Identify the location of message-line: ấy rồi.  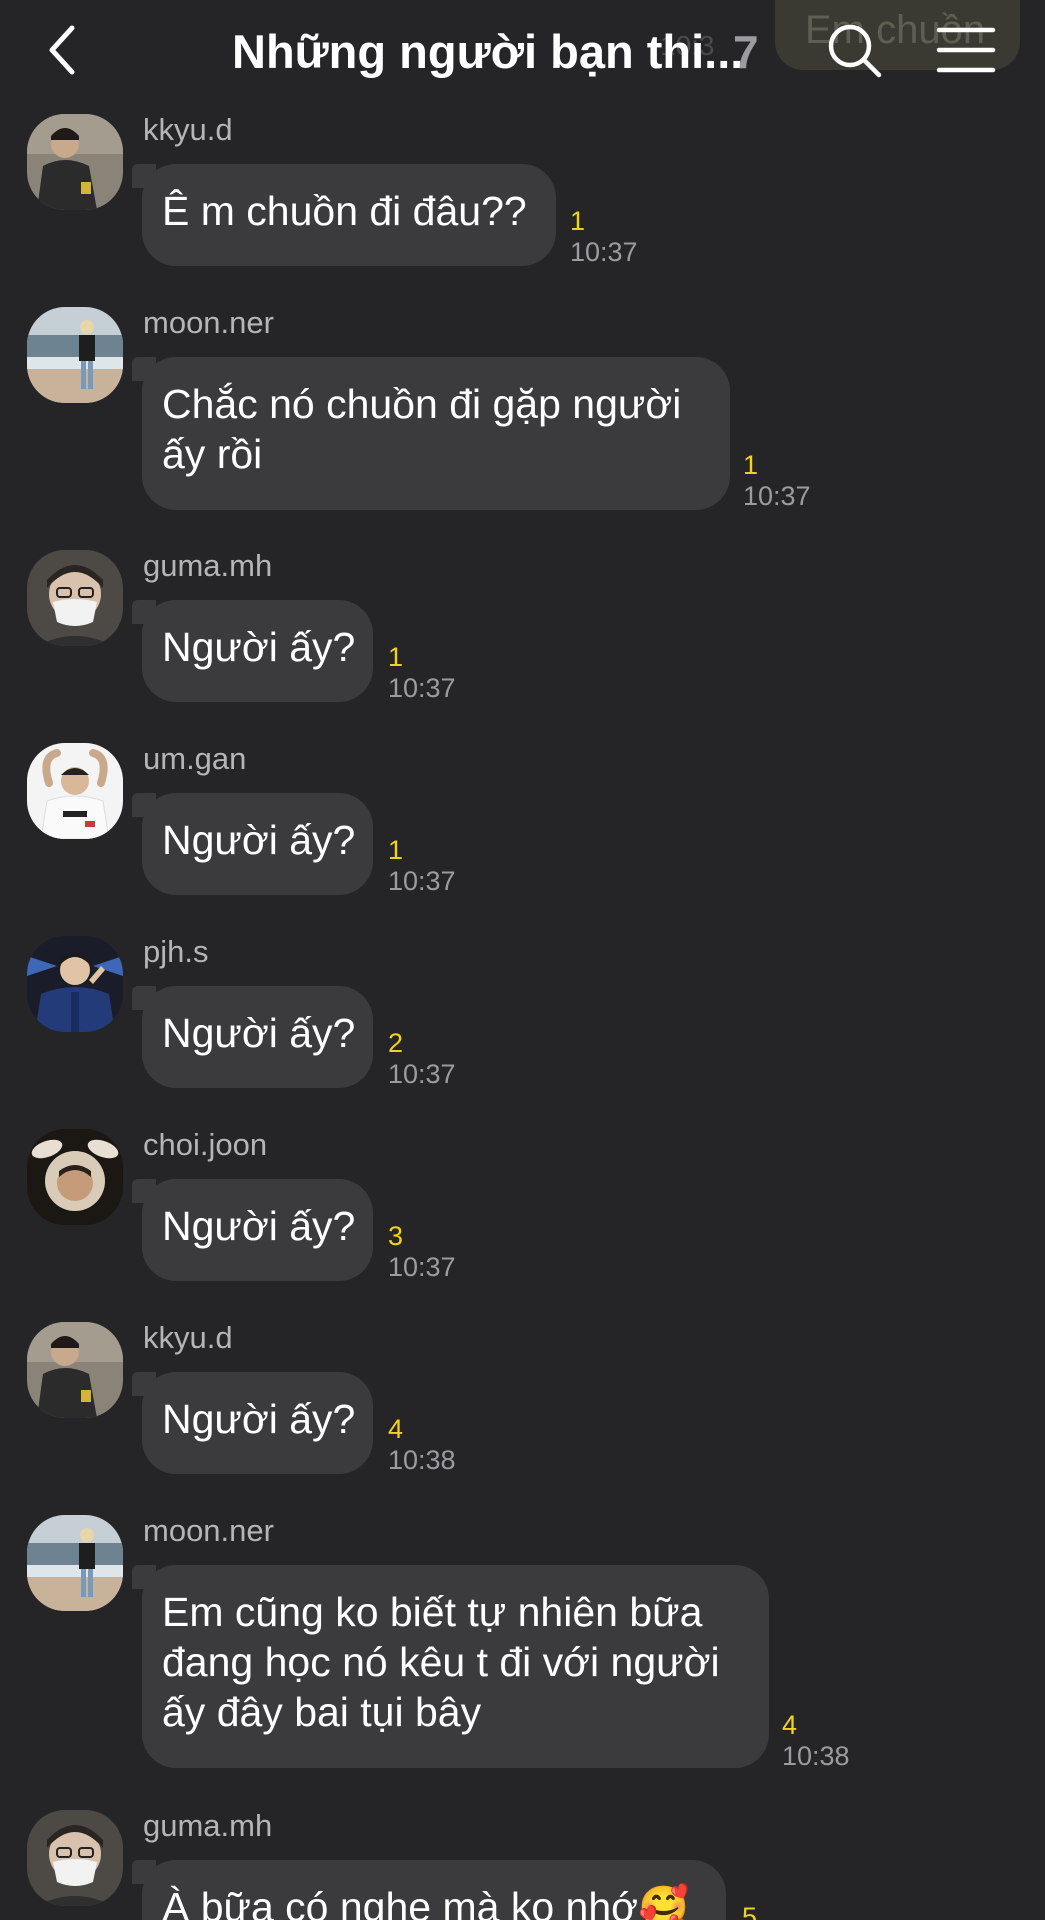
(212, 454).